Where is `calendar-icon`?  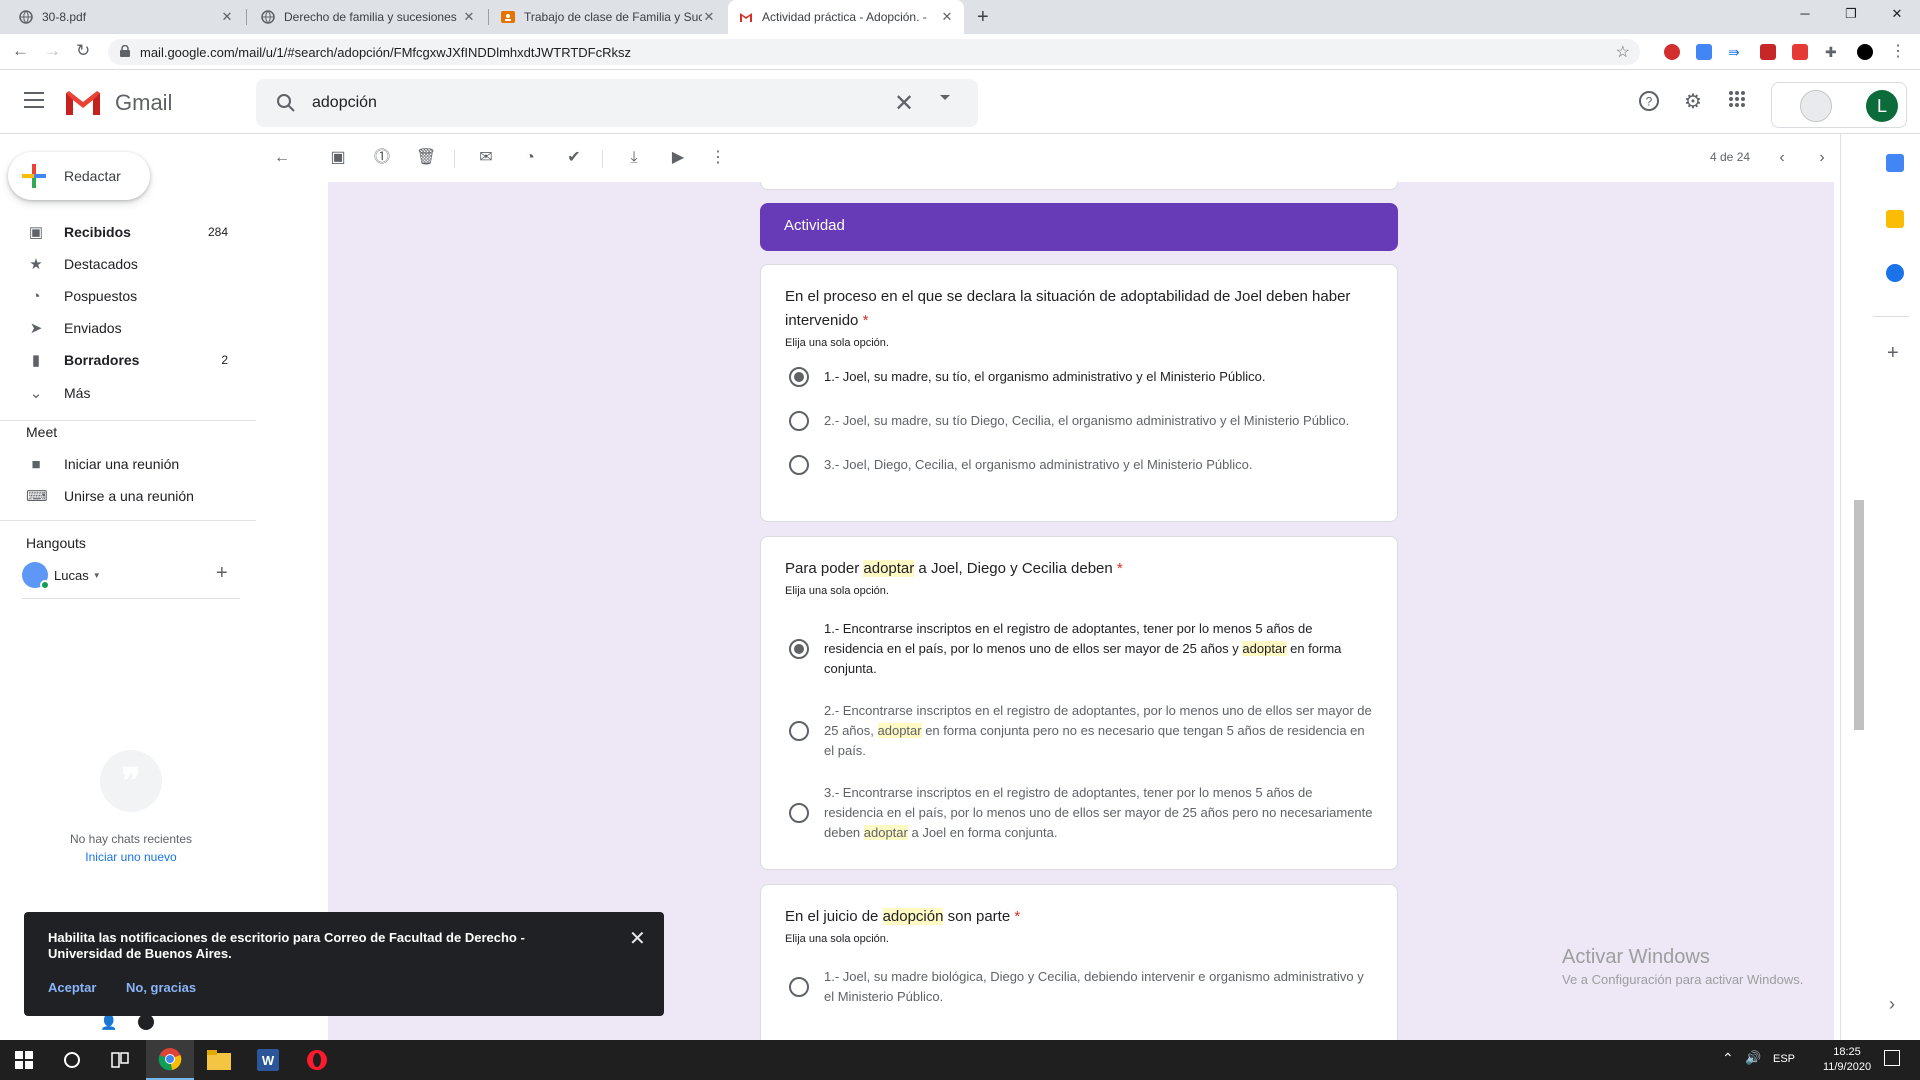 calendar-icon is located at coordinates (1895, 163).